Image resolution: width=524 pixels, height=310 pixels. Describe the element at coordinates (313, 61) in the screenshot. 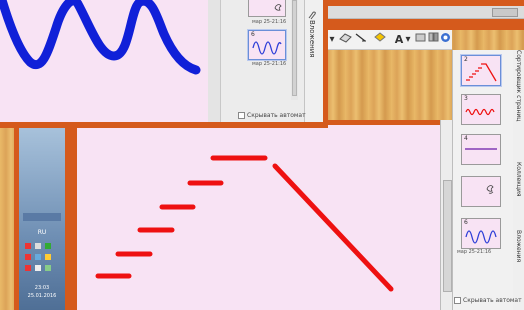

I see `side-tabs-column: Вложения` at that location.